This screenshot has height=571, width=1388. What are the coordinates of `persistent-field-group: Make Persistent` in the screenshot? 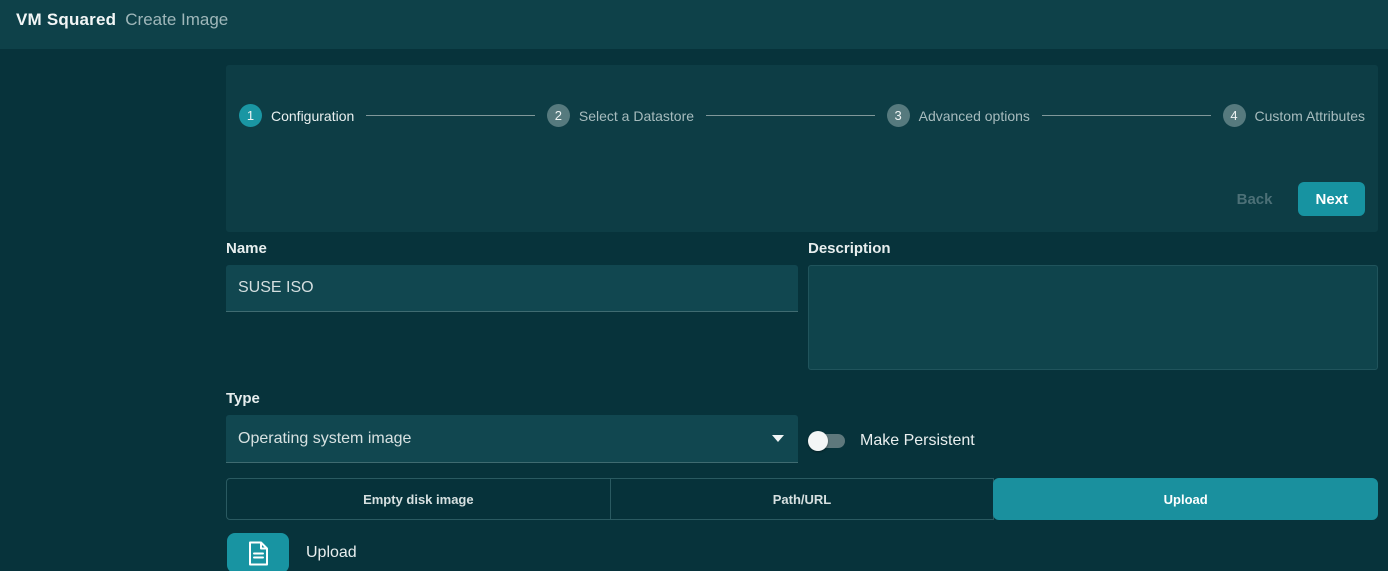 It's located at (1093, 426).